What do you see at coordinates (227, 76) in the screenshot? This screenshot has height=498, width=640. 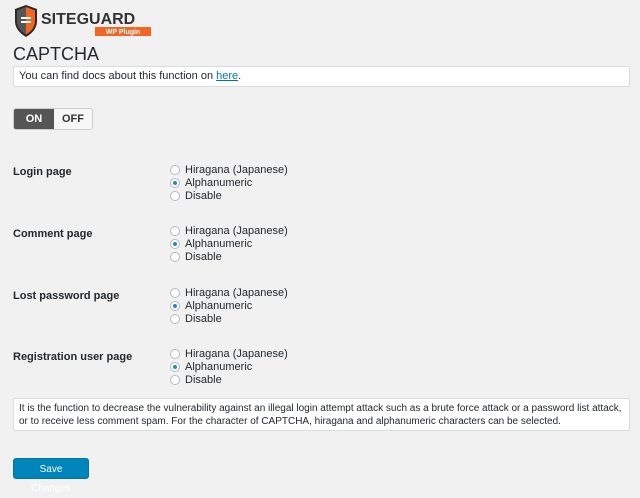 I see `docs-link: here` at bounding box center [227, 76].